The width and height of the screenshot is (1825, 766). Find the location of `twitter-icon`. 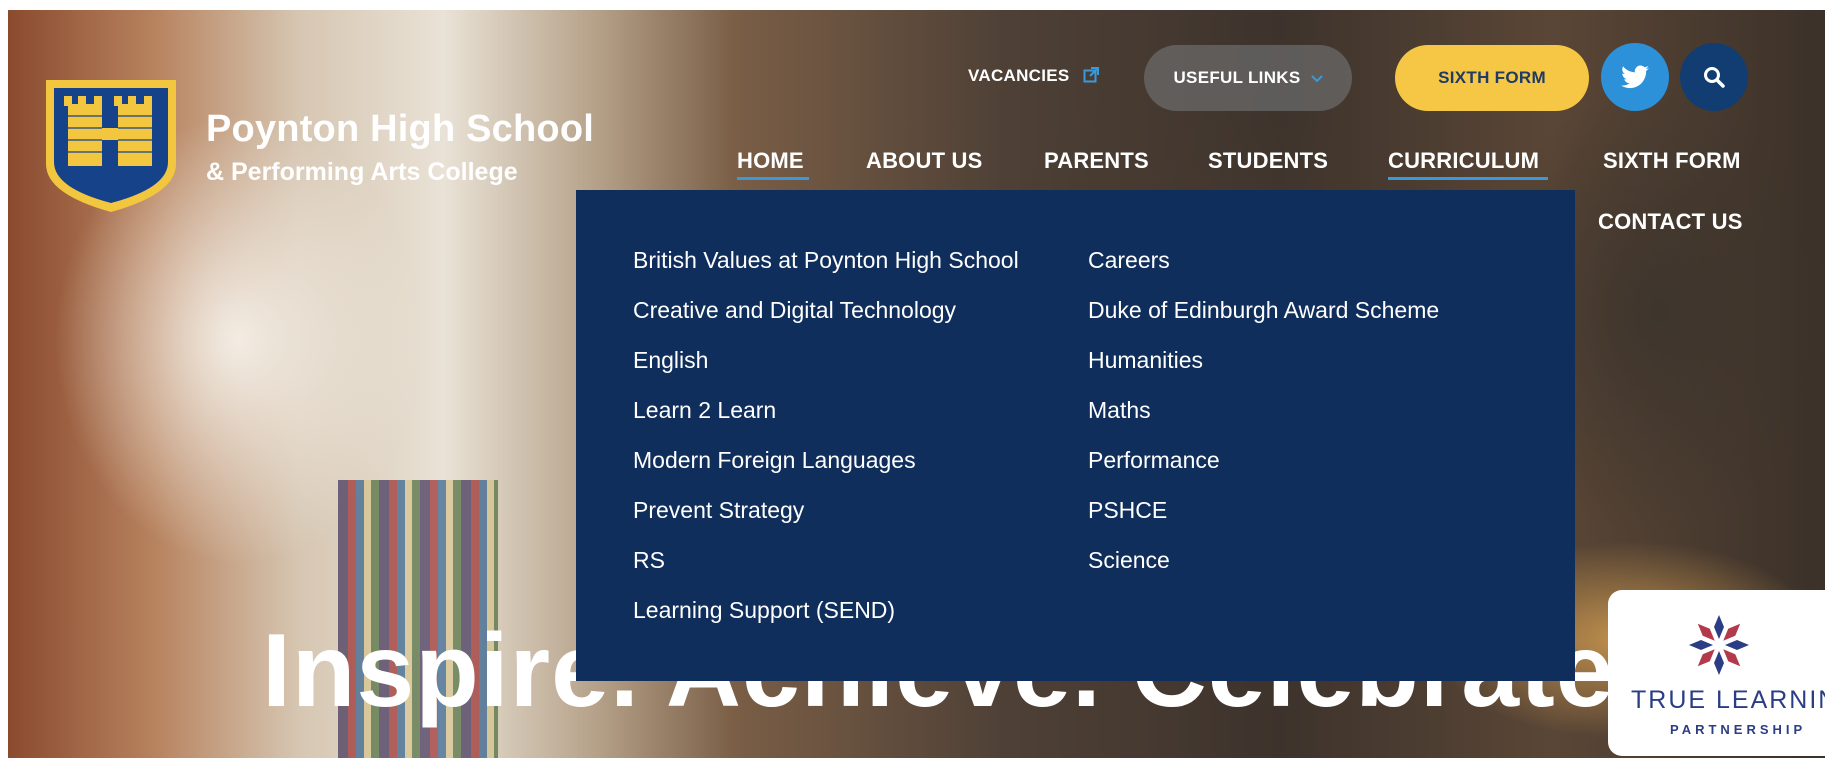

twitter-icon is located at coordinates (1635, 77).